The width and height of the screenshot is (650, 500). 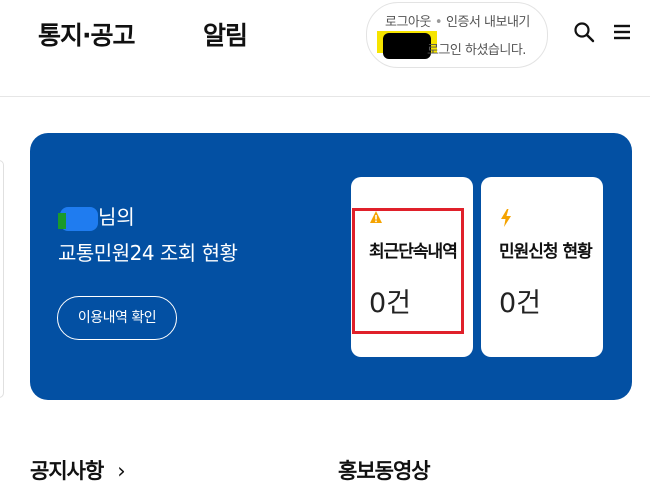 What do you see at coordinates (584, 32) in the screenshot?
I see `search-icon` at bounding box center [584, 32].